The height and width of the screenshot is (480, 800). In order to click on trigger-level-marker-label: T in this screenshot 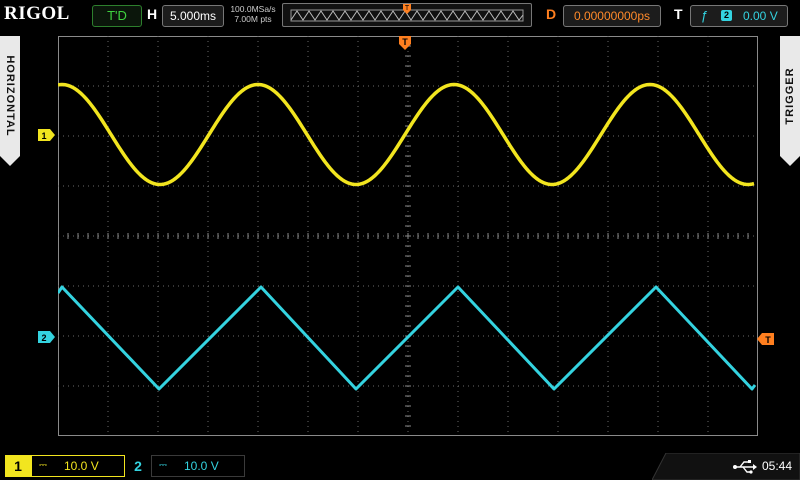, I will do `click(768, 340)`.